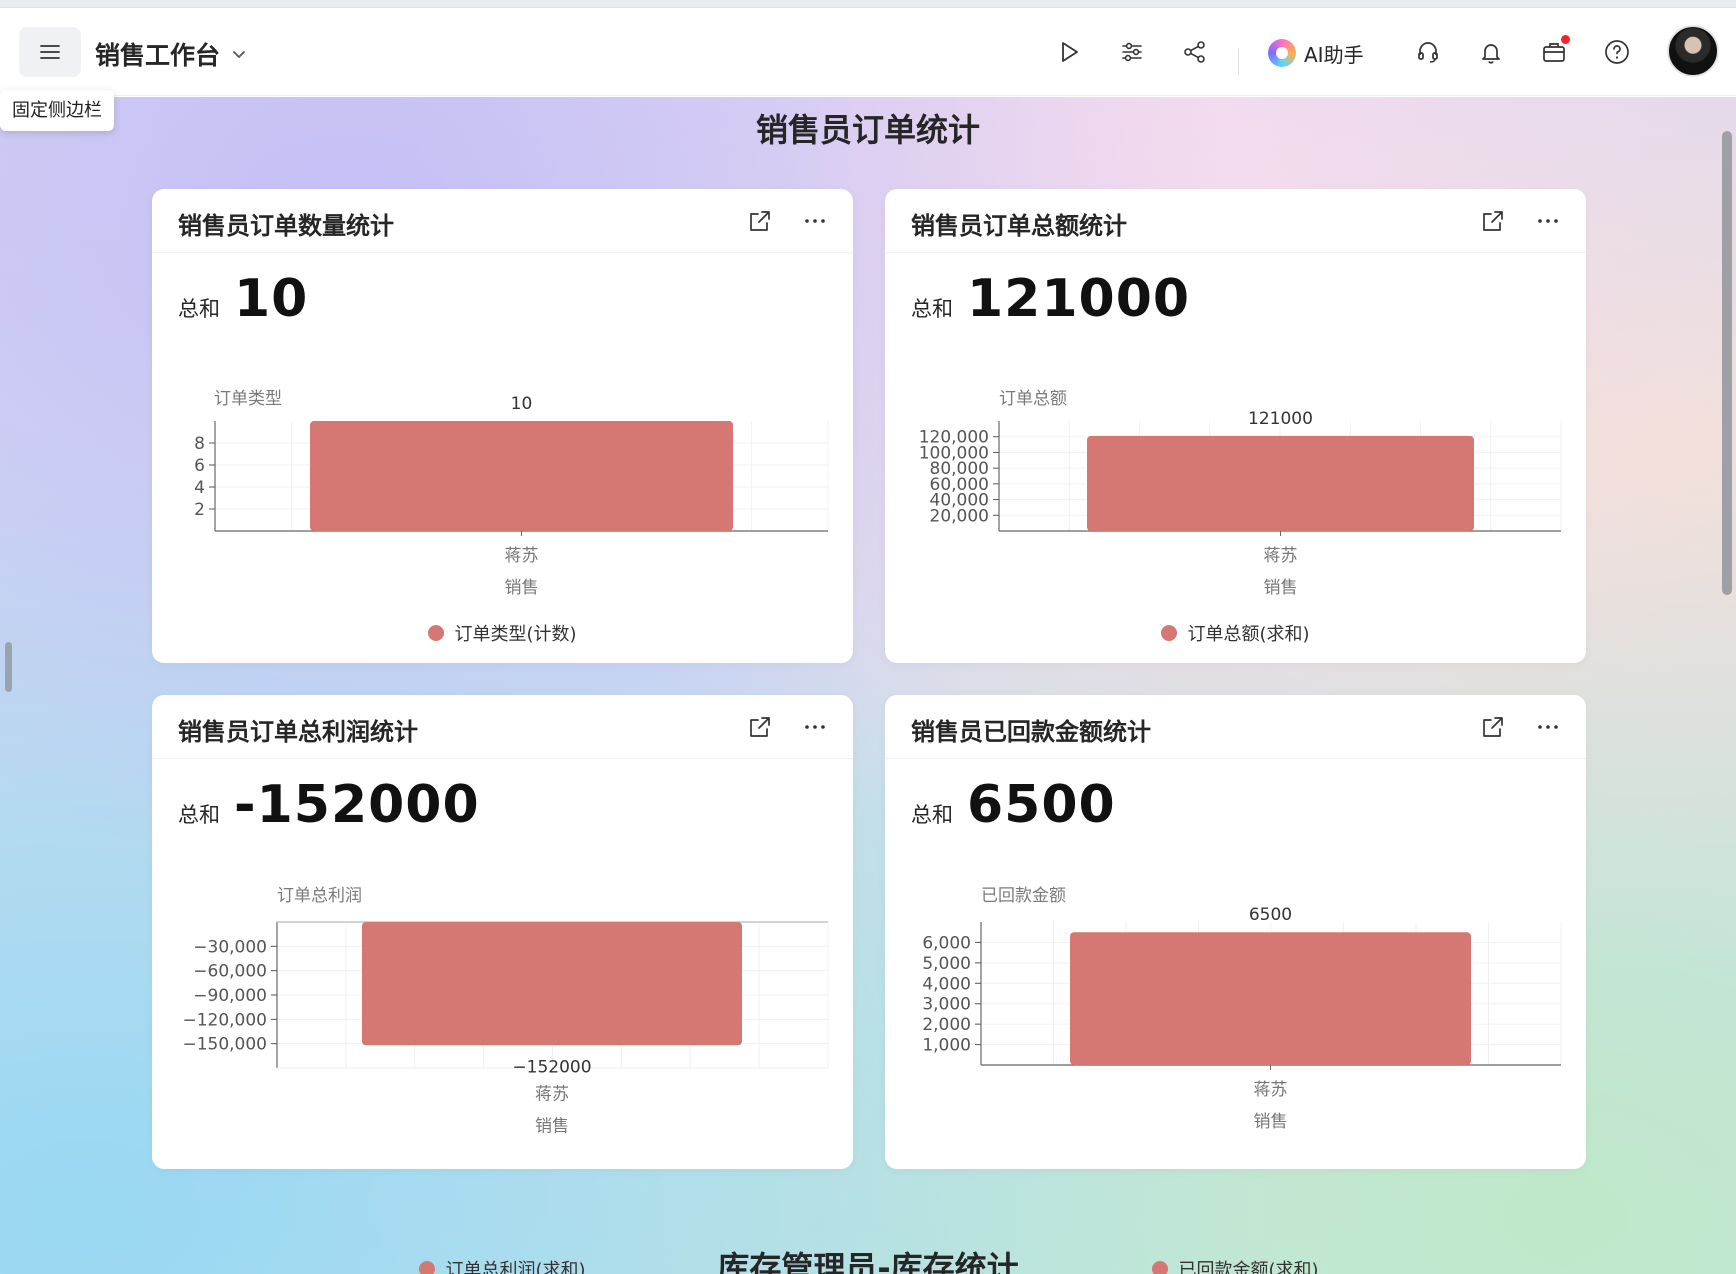  I want to click on menu-icon, so click(50, 52).